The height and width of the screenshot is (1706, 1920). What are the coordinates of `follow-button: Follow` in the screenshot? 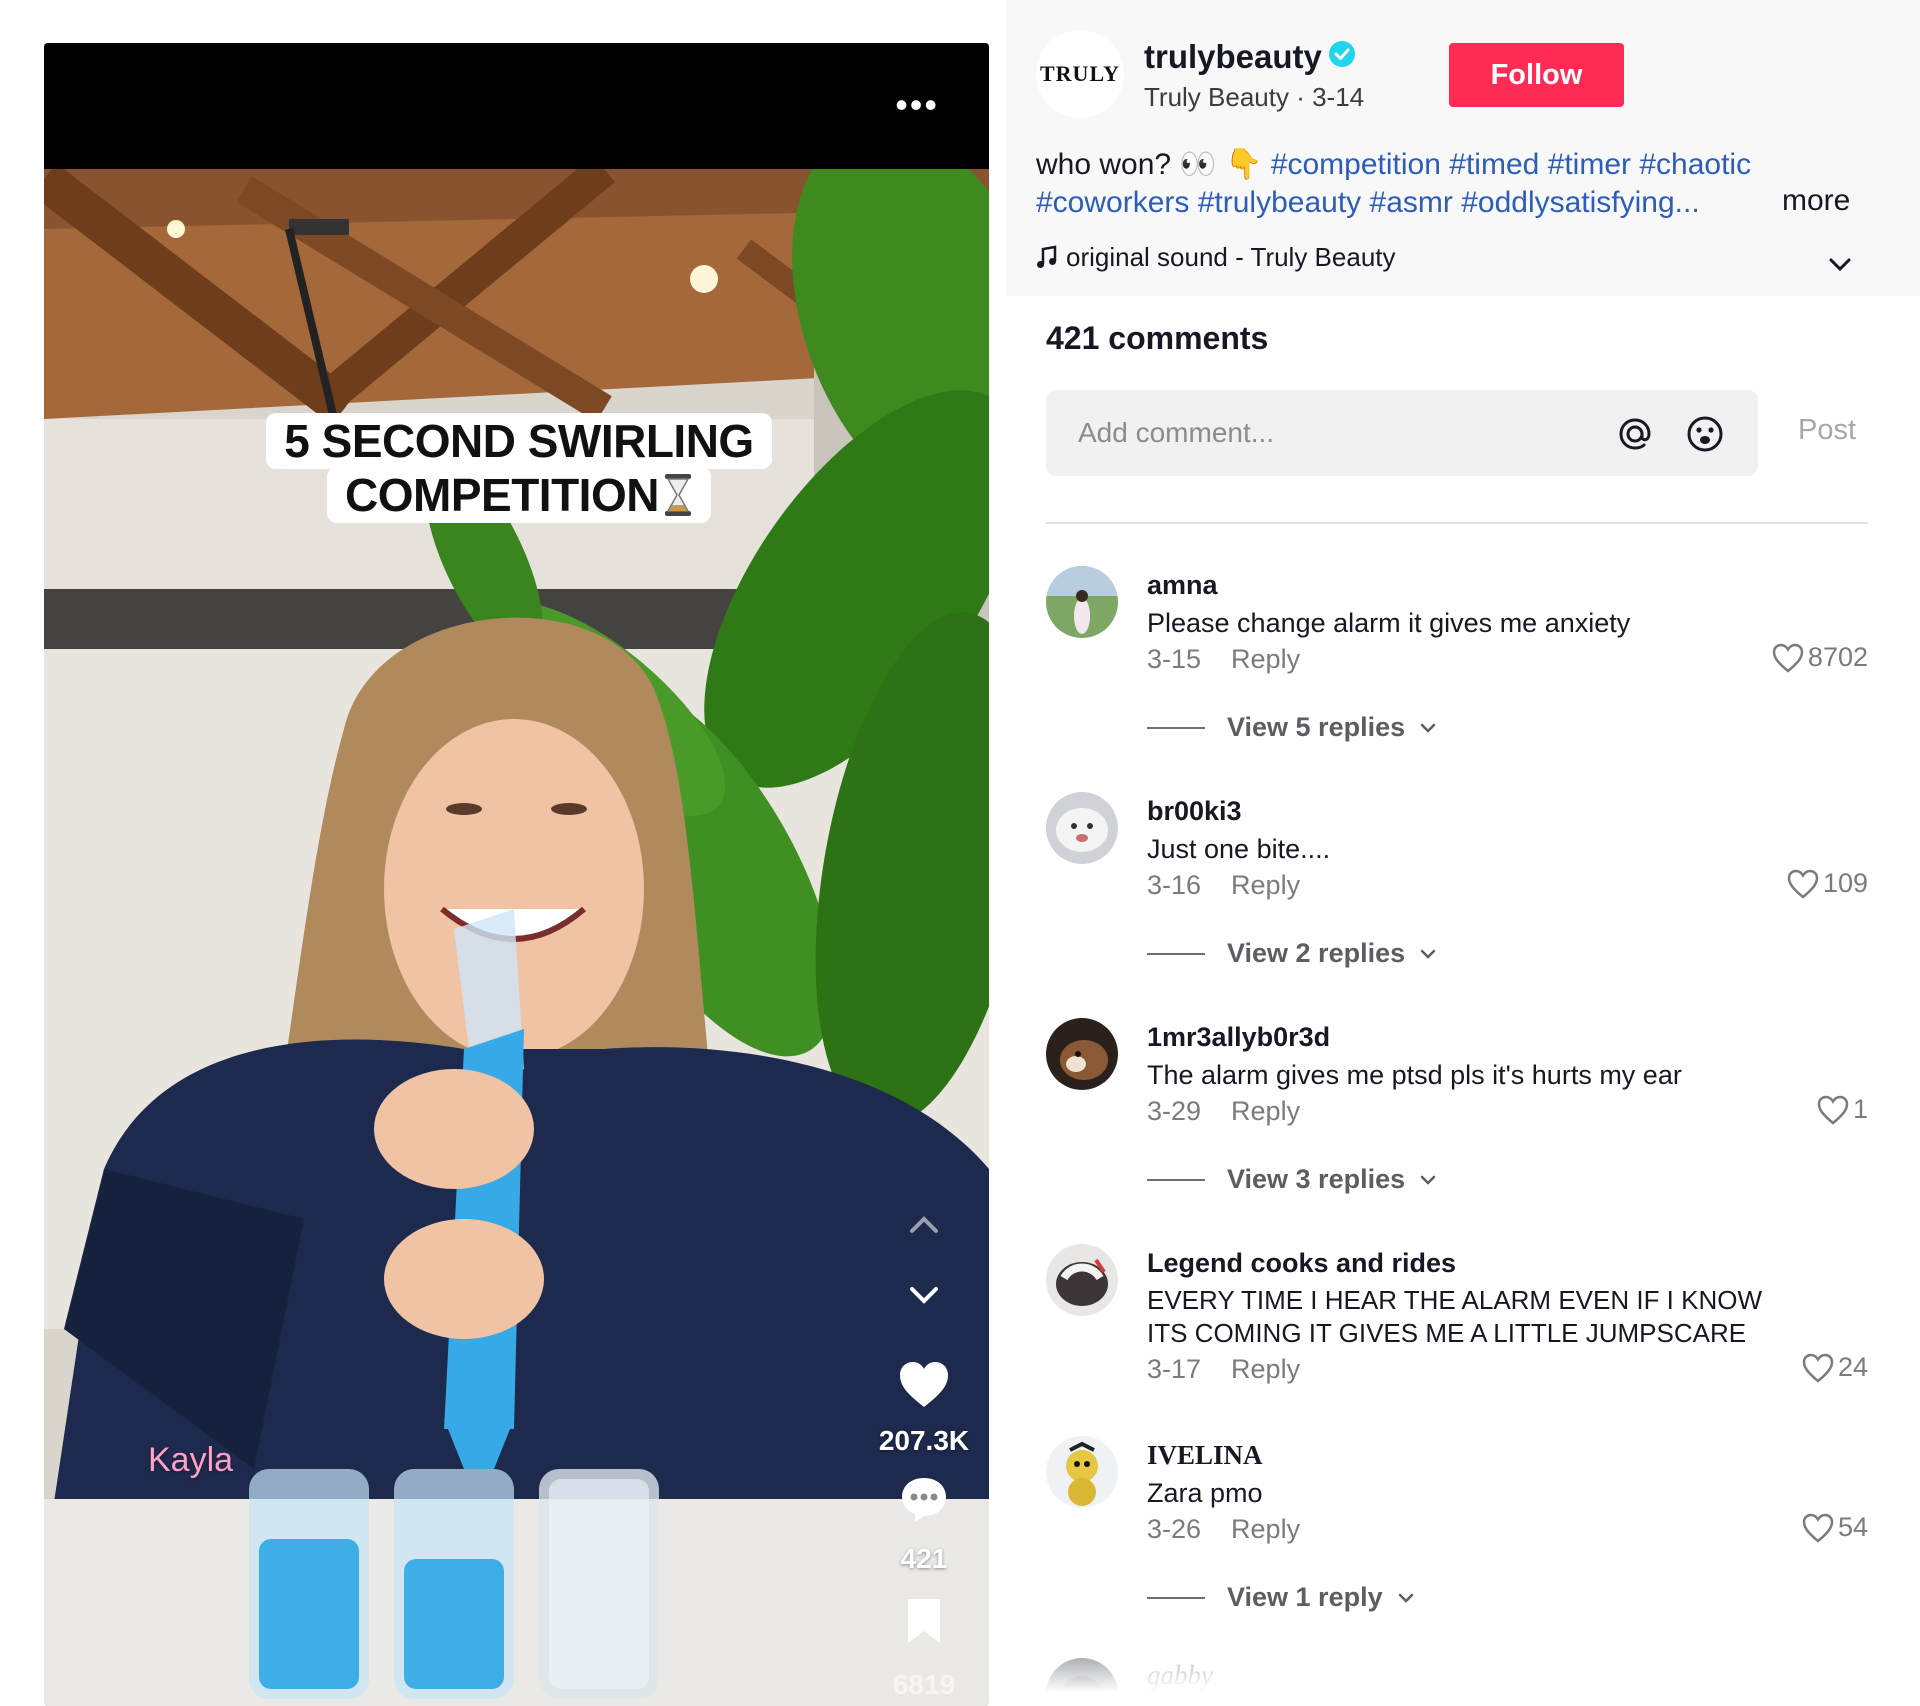 It's located at (1536, 75).